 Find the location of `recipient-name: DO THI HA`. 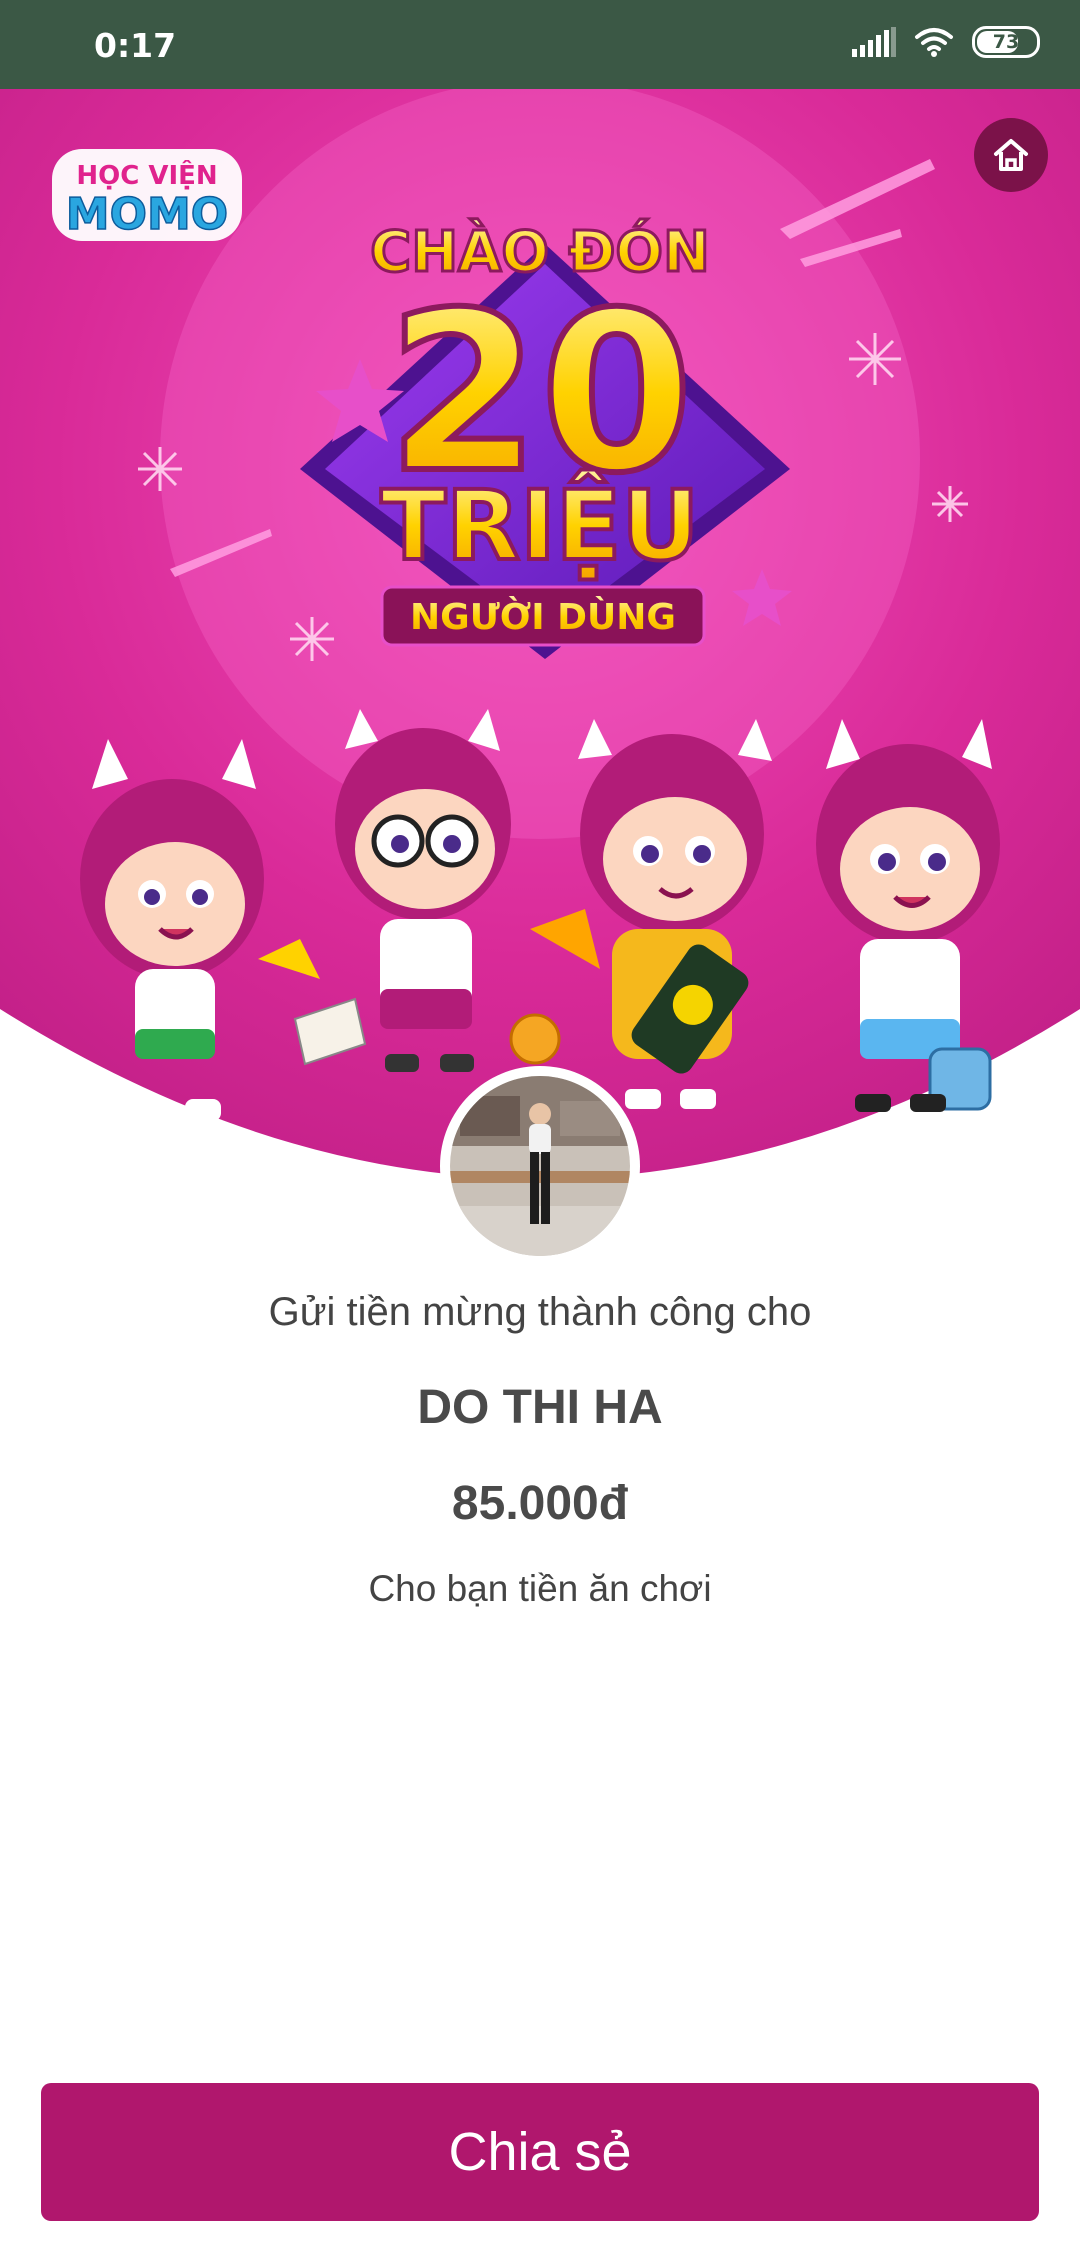

recipient-name: DO THI HA is located at coordinates (540, 1407).